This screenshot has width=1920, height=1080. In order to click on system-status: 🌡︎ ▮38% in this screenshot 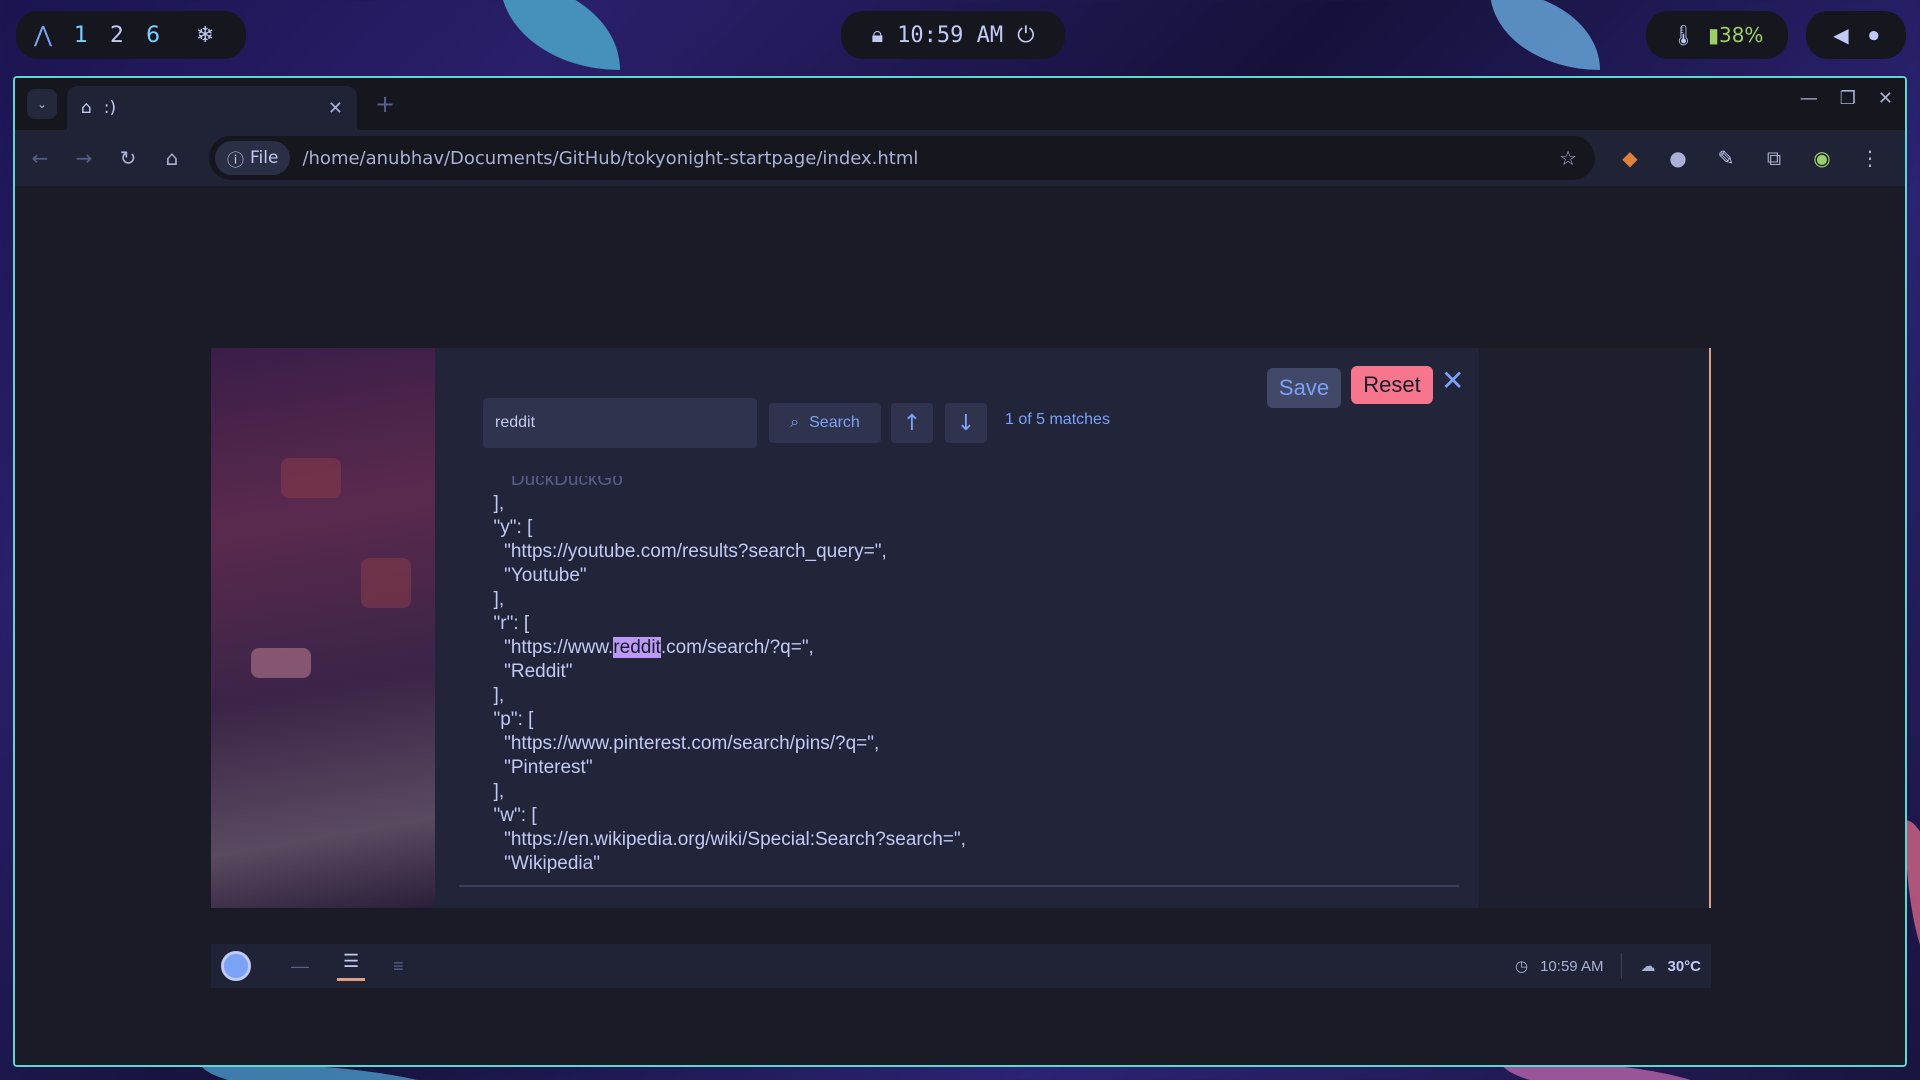, I will do `click(1717, 35)`.